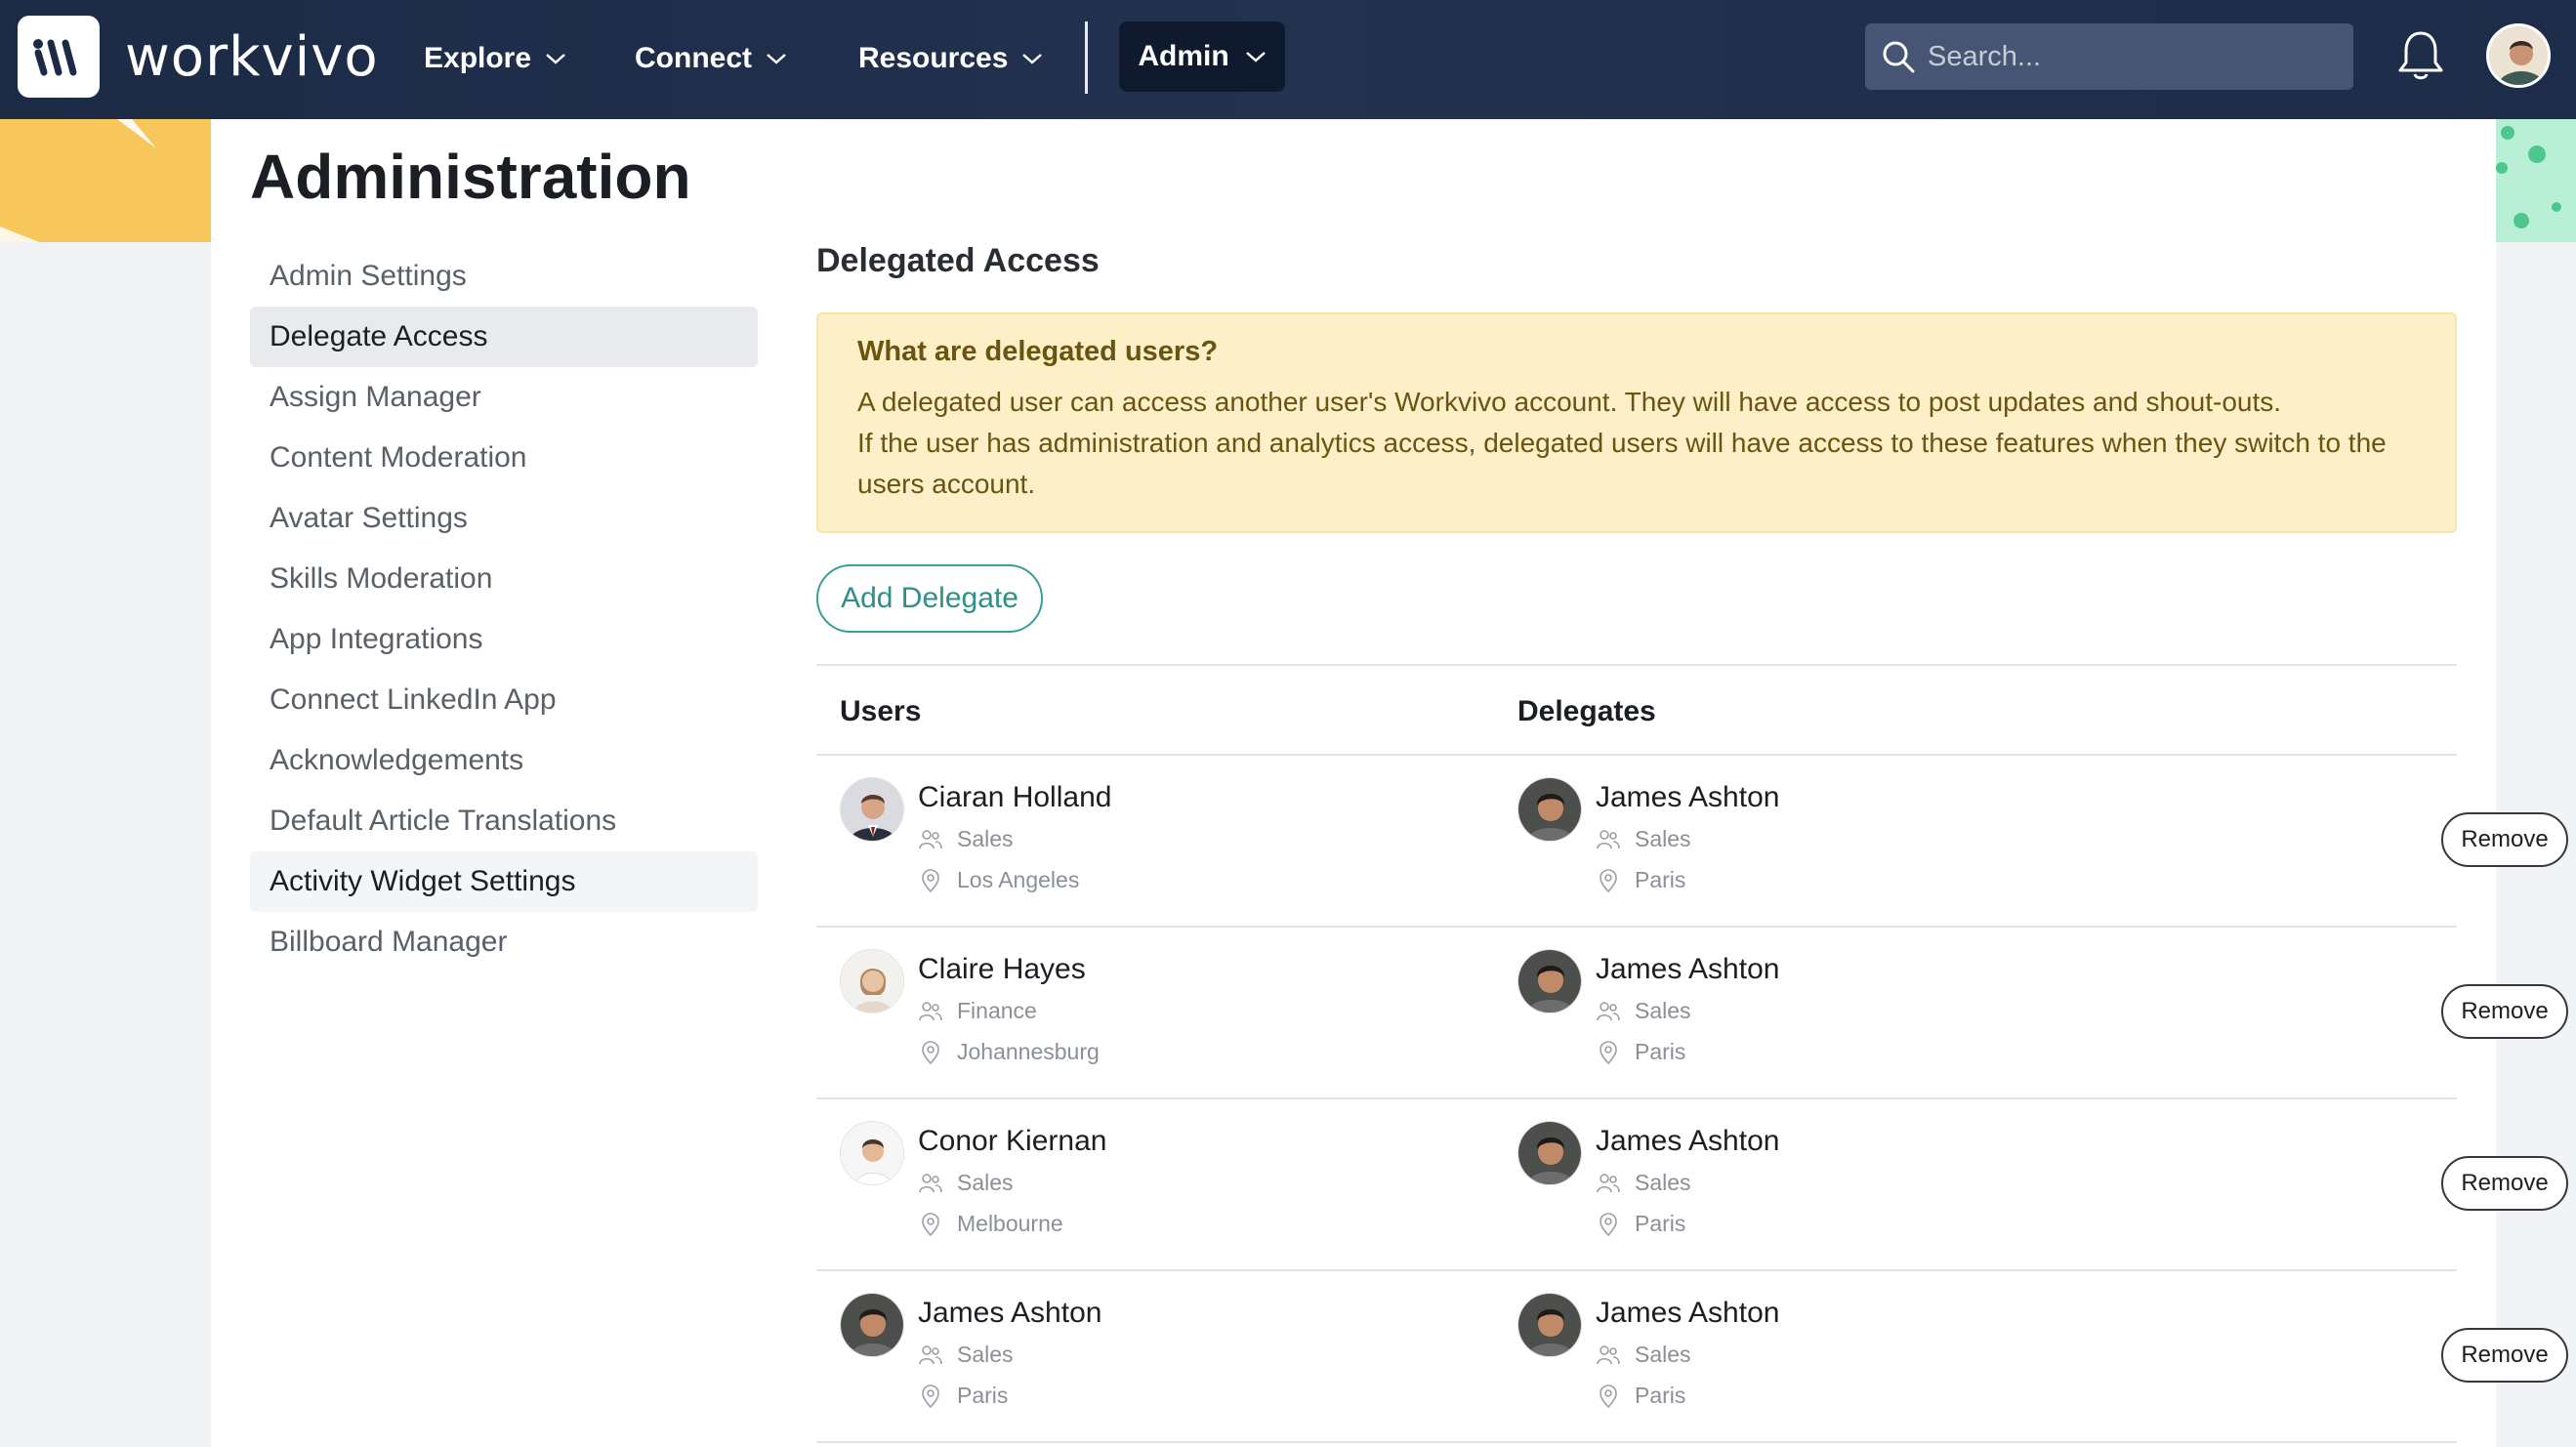 The image size is (2576, 1447). What do you see at coordinates (1010, 1223) in the screenshot?
I see `user-location-label: Melbourne` at bounding box center [1010, 1223].